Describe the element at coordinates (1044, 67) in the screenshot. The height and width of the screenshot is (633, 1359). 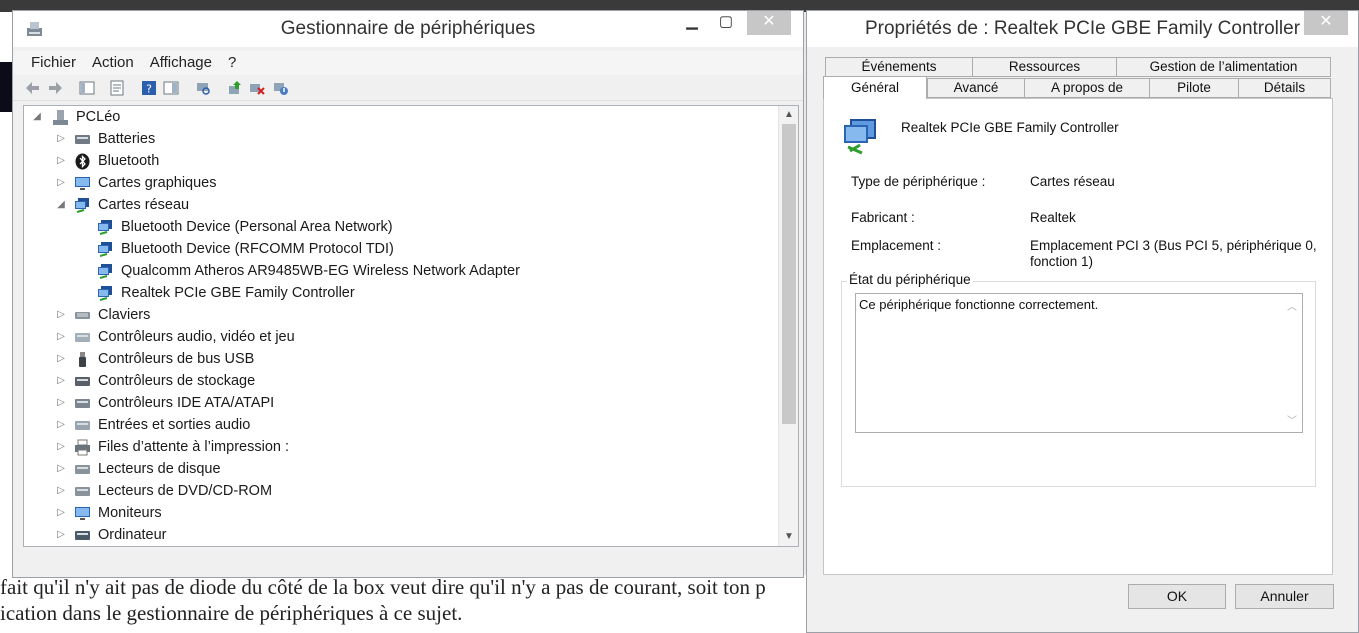
I see `tab-ressources: Ressources` at that location.